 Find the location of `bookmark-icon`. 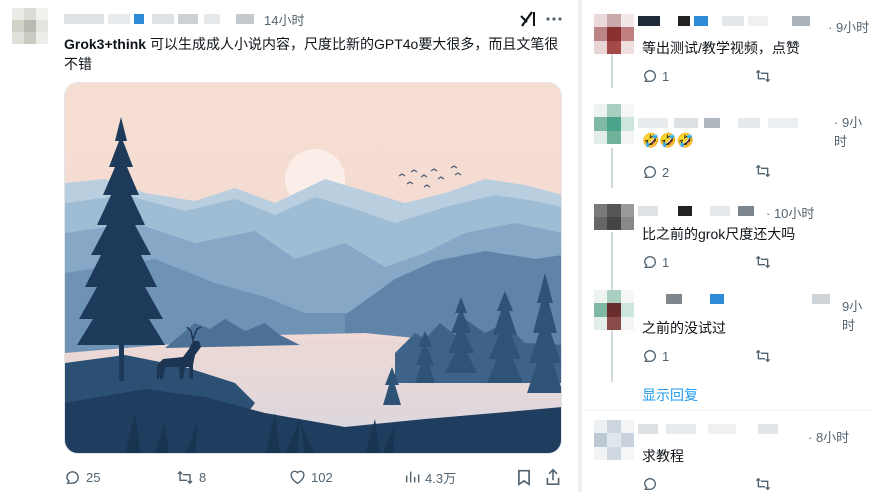

bookmark-icon is located at coordinates (524, 477).